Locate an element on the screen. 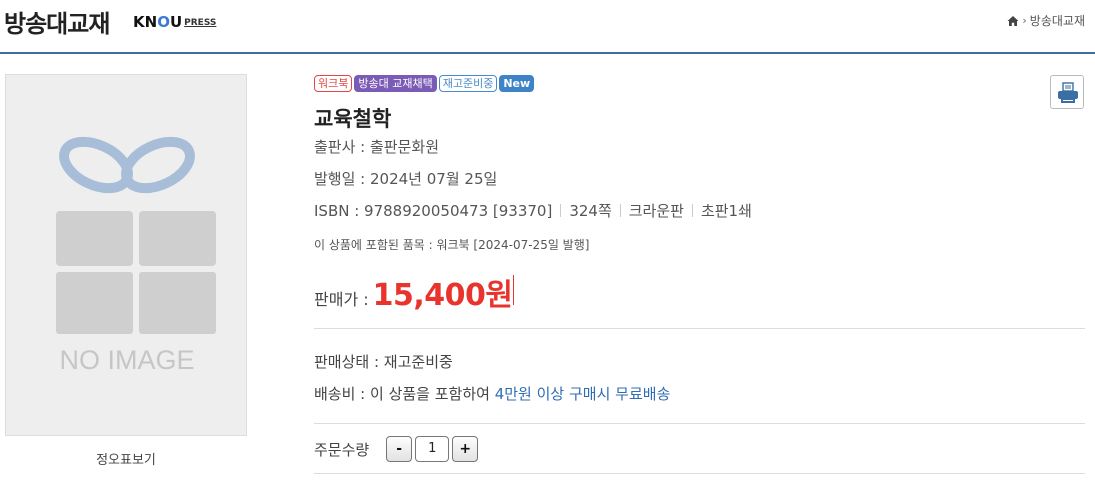 The image size is (1095, 483). sale-status-value: 재고준비중 is located at coordinates (418, 362).